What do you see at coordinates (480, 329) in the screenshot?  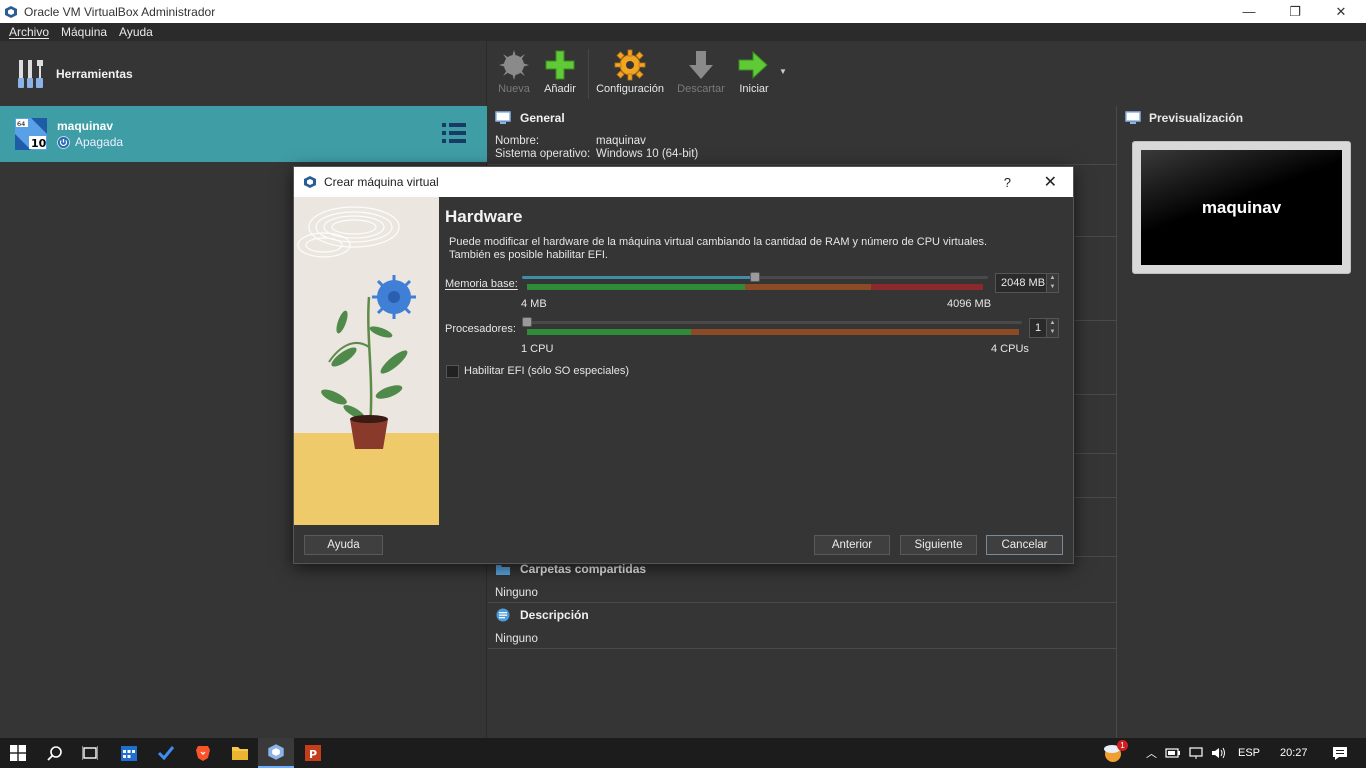 I see `cpu-label: Procesadores:` at bounding box center [480, 329].